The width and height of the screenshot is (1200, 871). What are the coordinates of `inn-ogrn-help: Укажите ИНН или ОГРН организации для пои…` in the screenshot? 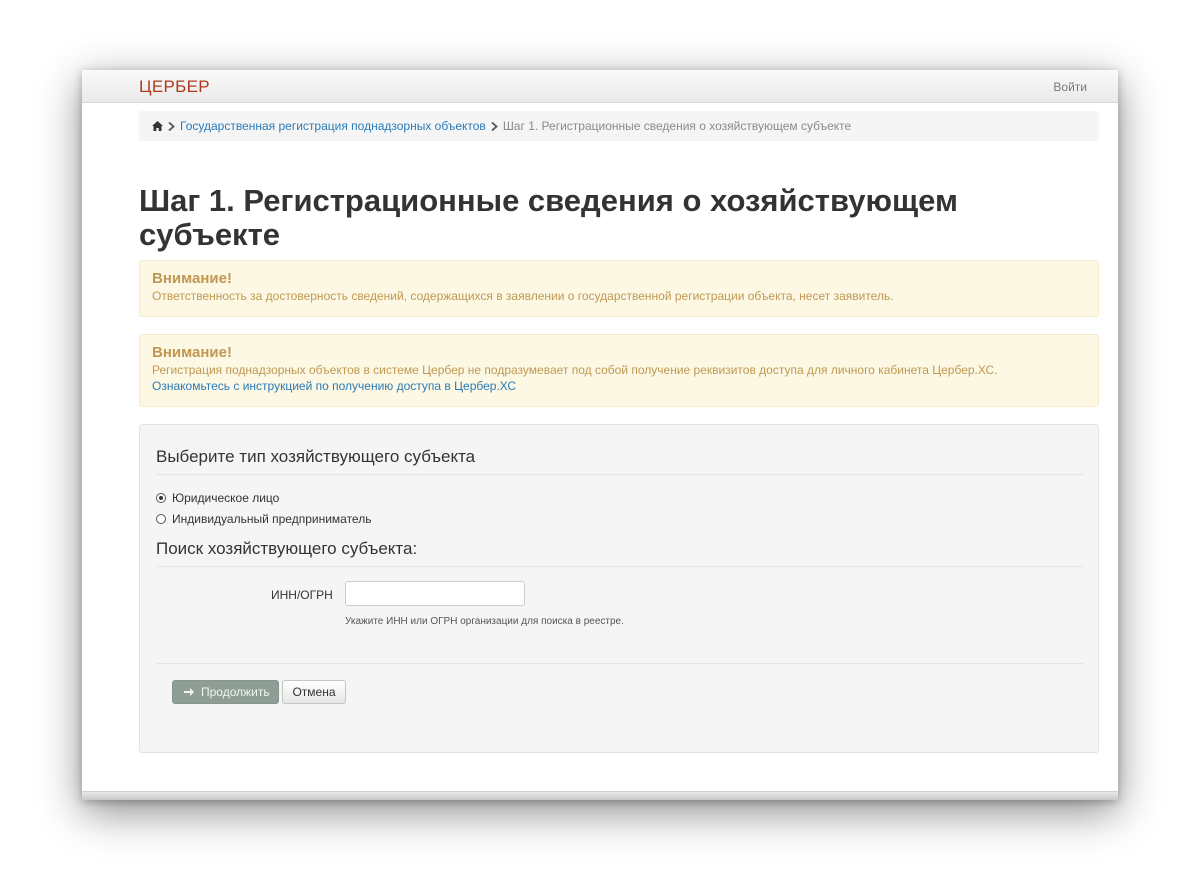 It's located at (484, 621).